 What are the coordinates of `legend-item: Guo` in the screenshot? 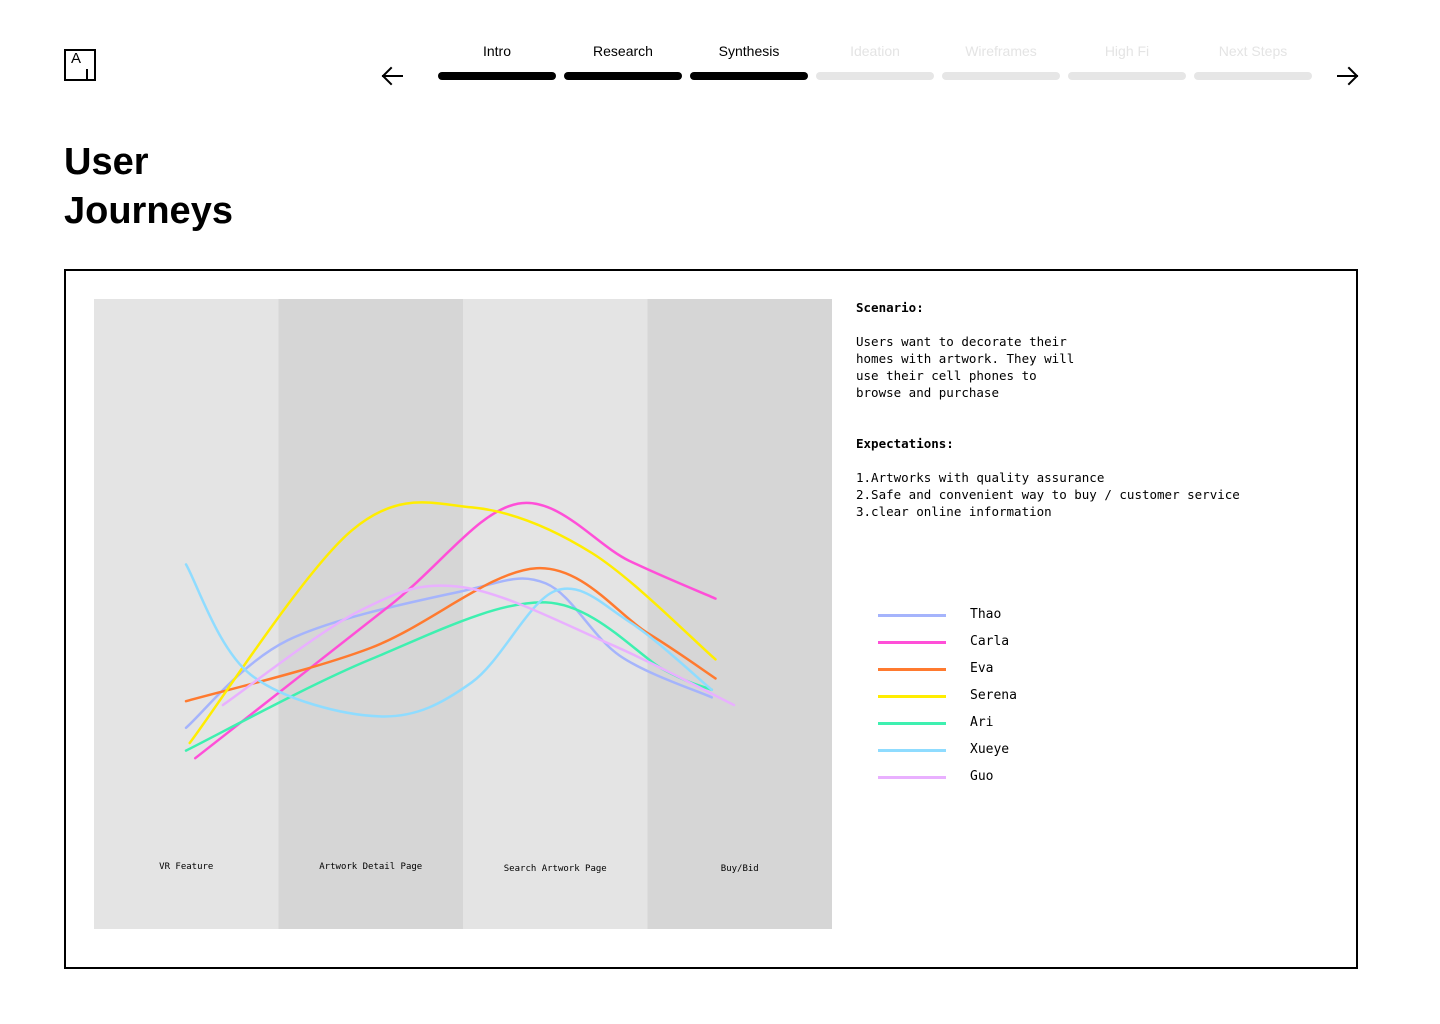 It's located at (1008, 780).